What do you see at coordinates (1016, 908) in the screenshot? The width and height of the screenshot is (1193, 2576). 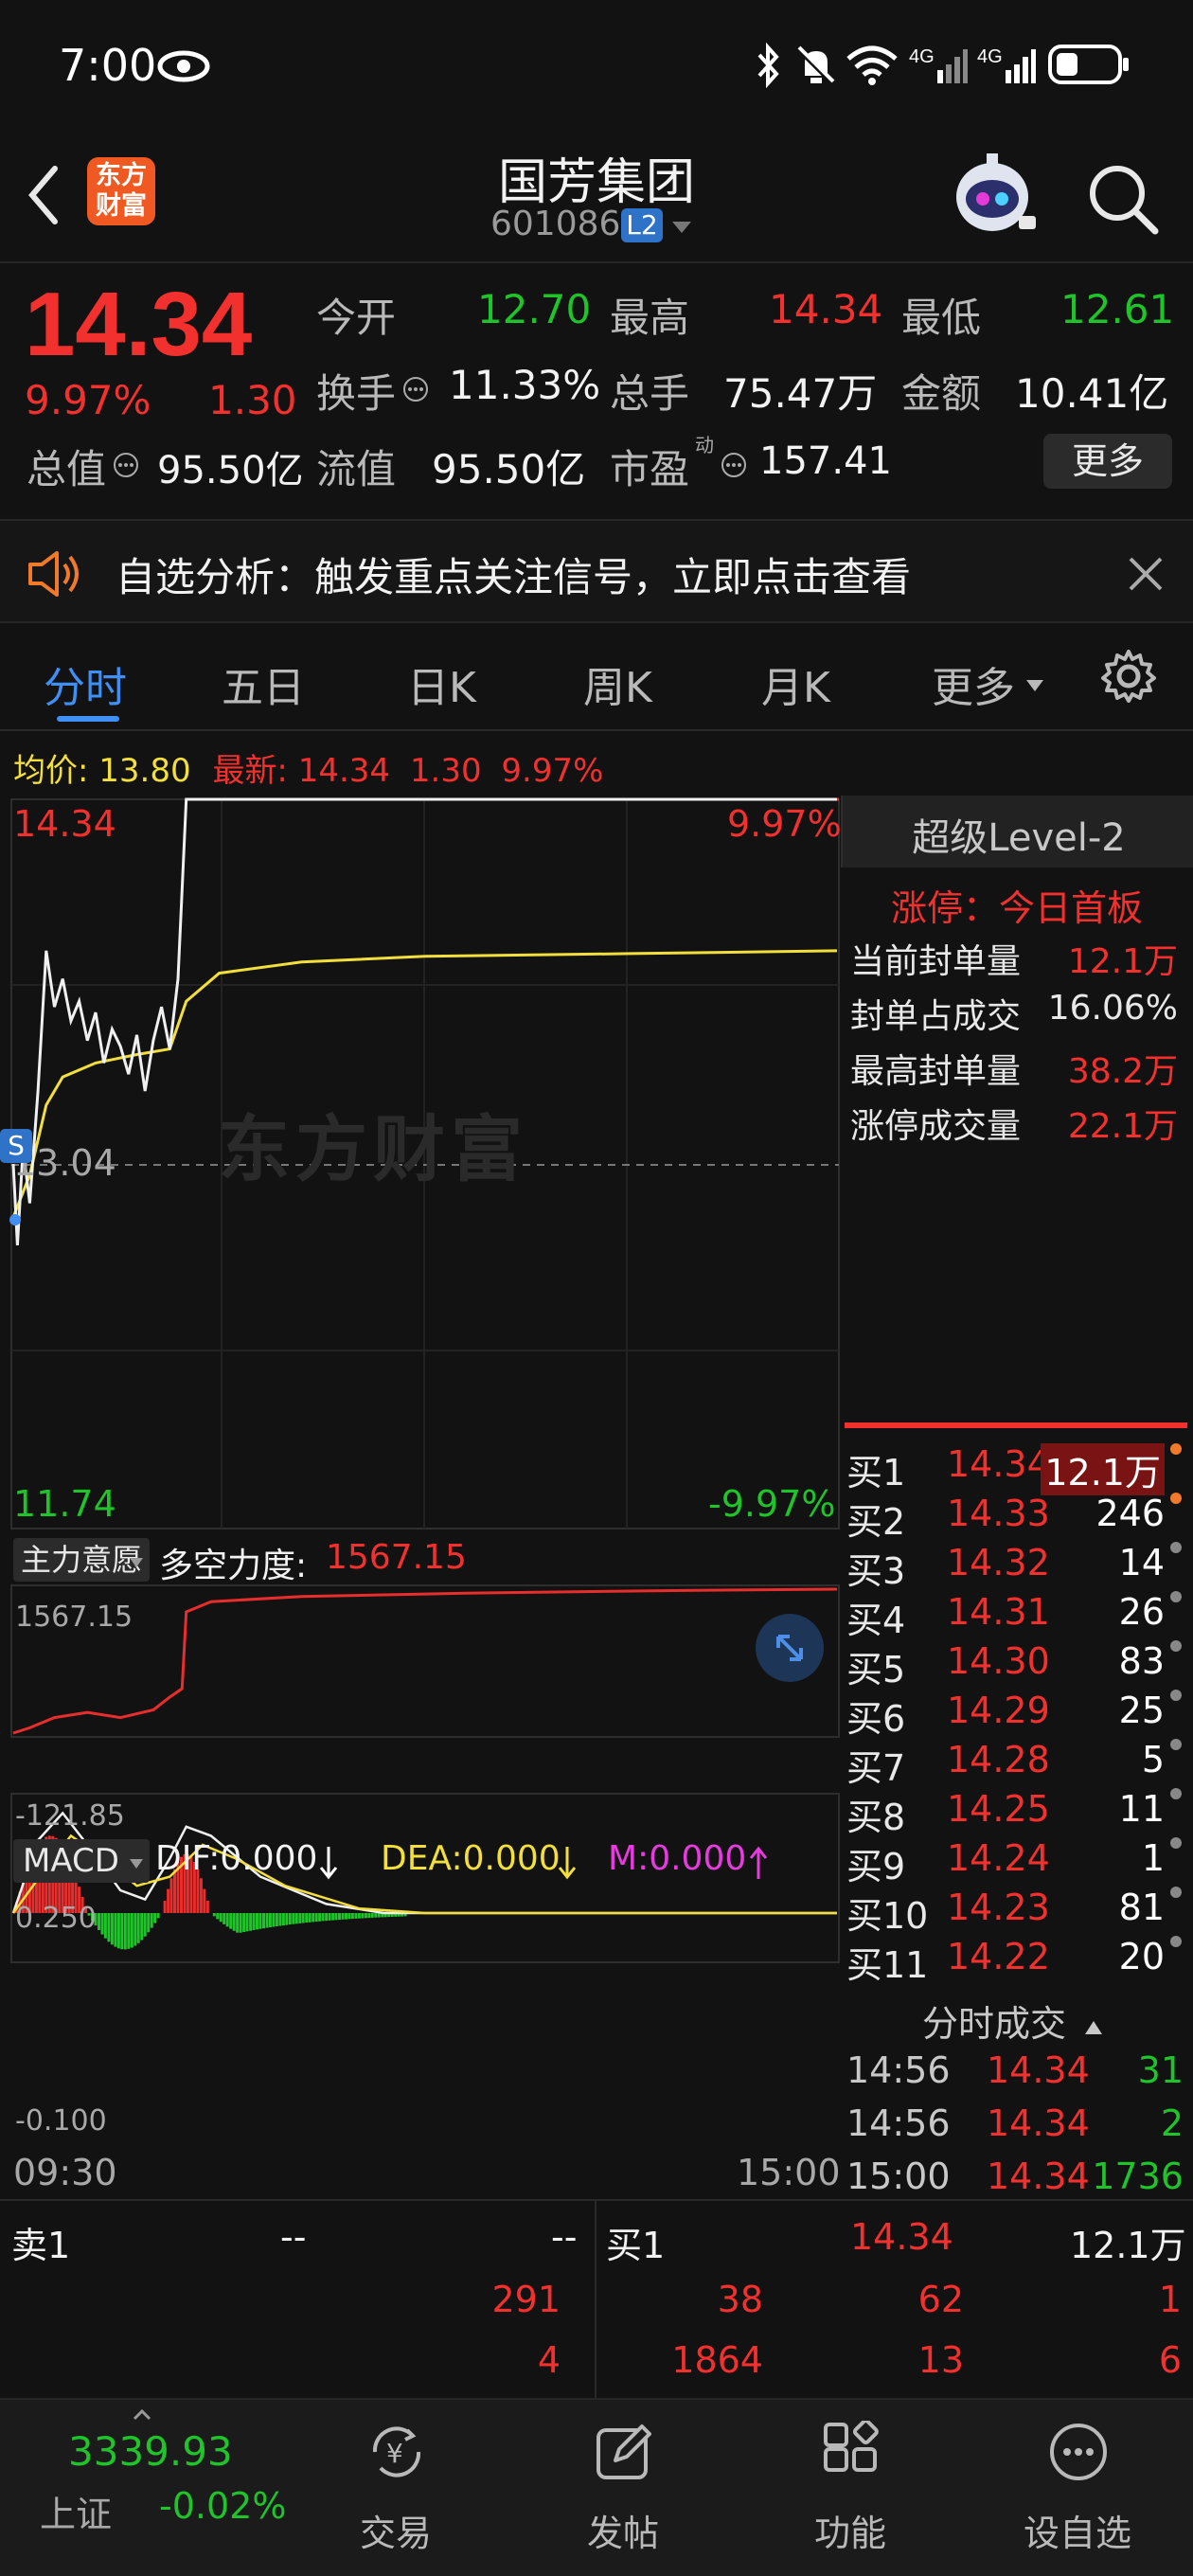 I see `limit-up-status: 涨停：今日首板` at bounding box center [1016, 908].